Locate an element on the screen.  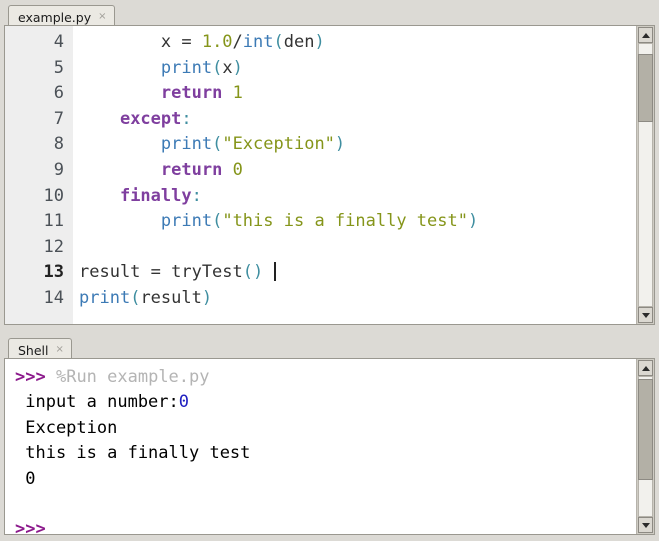
shell-vertical-scrollbar is located at coordinates (645, 446).